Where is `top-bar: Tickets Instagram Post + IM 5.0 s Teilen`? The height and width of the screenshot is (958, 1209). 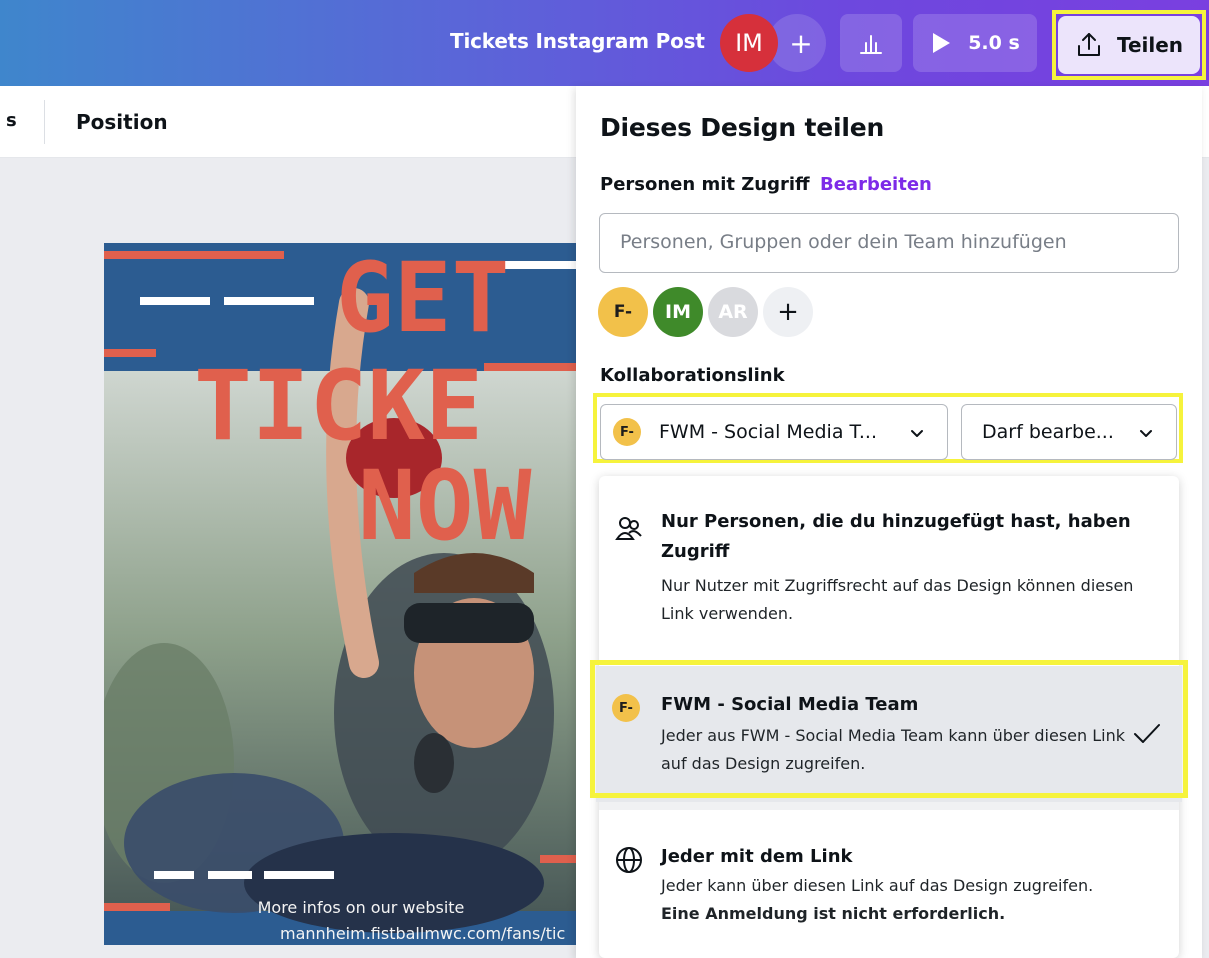 top-bar: Tickets Instagram Post + IM 5.0 s Teilen is located at coordinates (604, 43).